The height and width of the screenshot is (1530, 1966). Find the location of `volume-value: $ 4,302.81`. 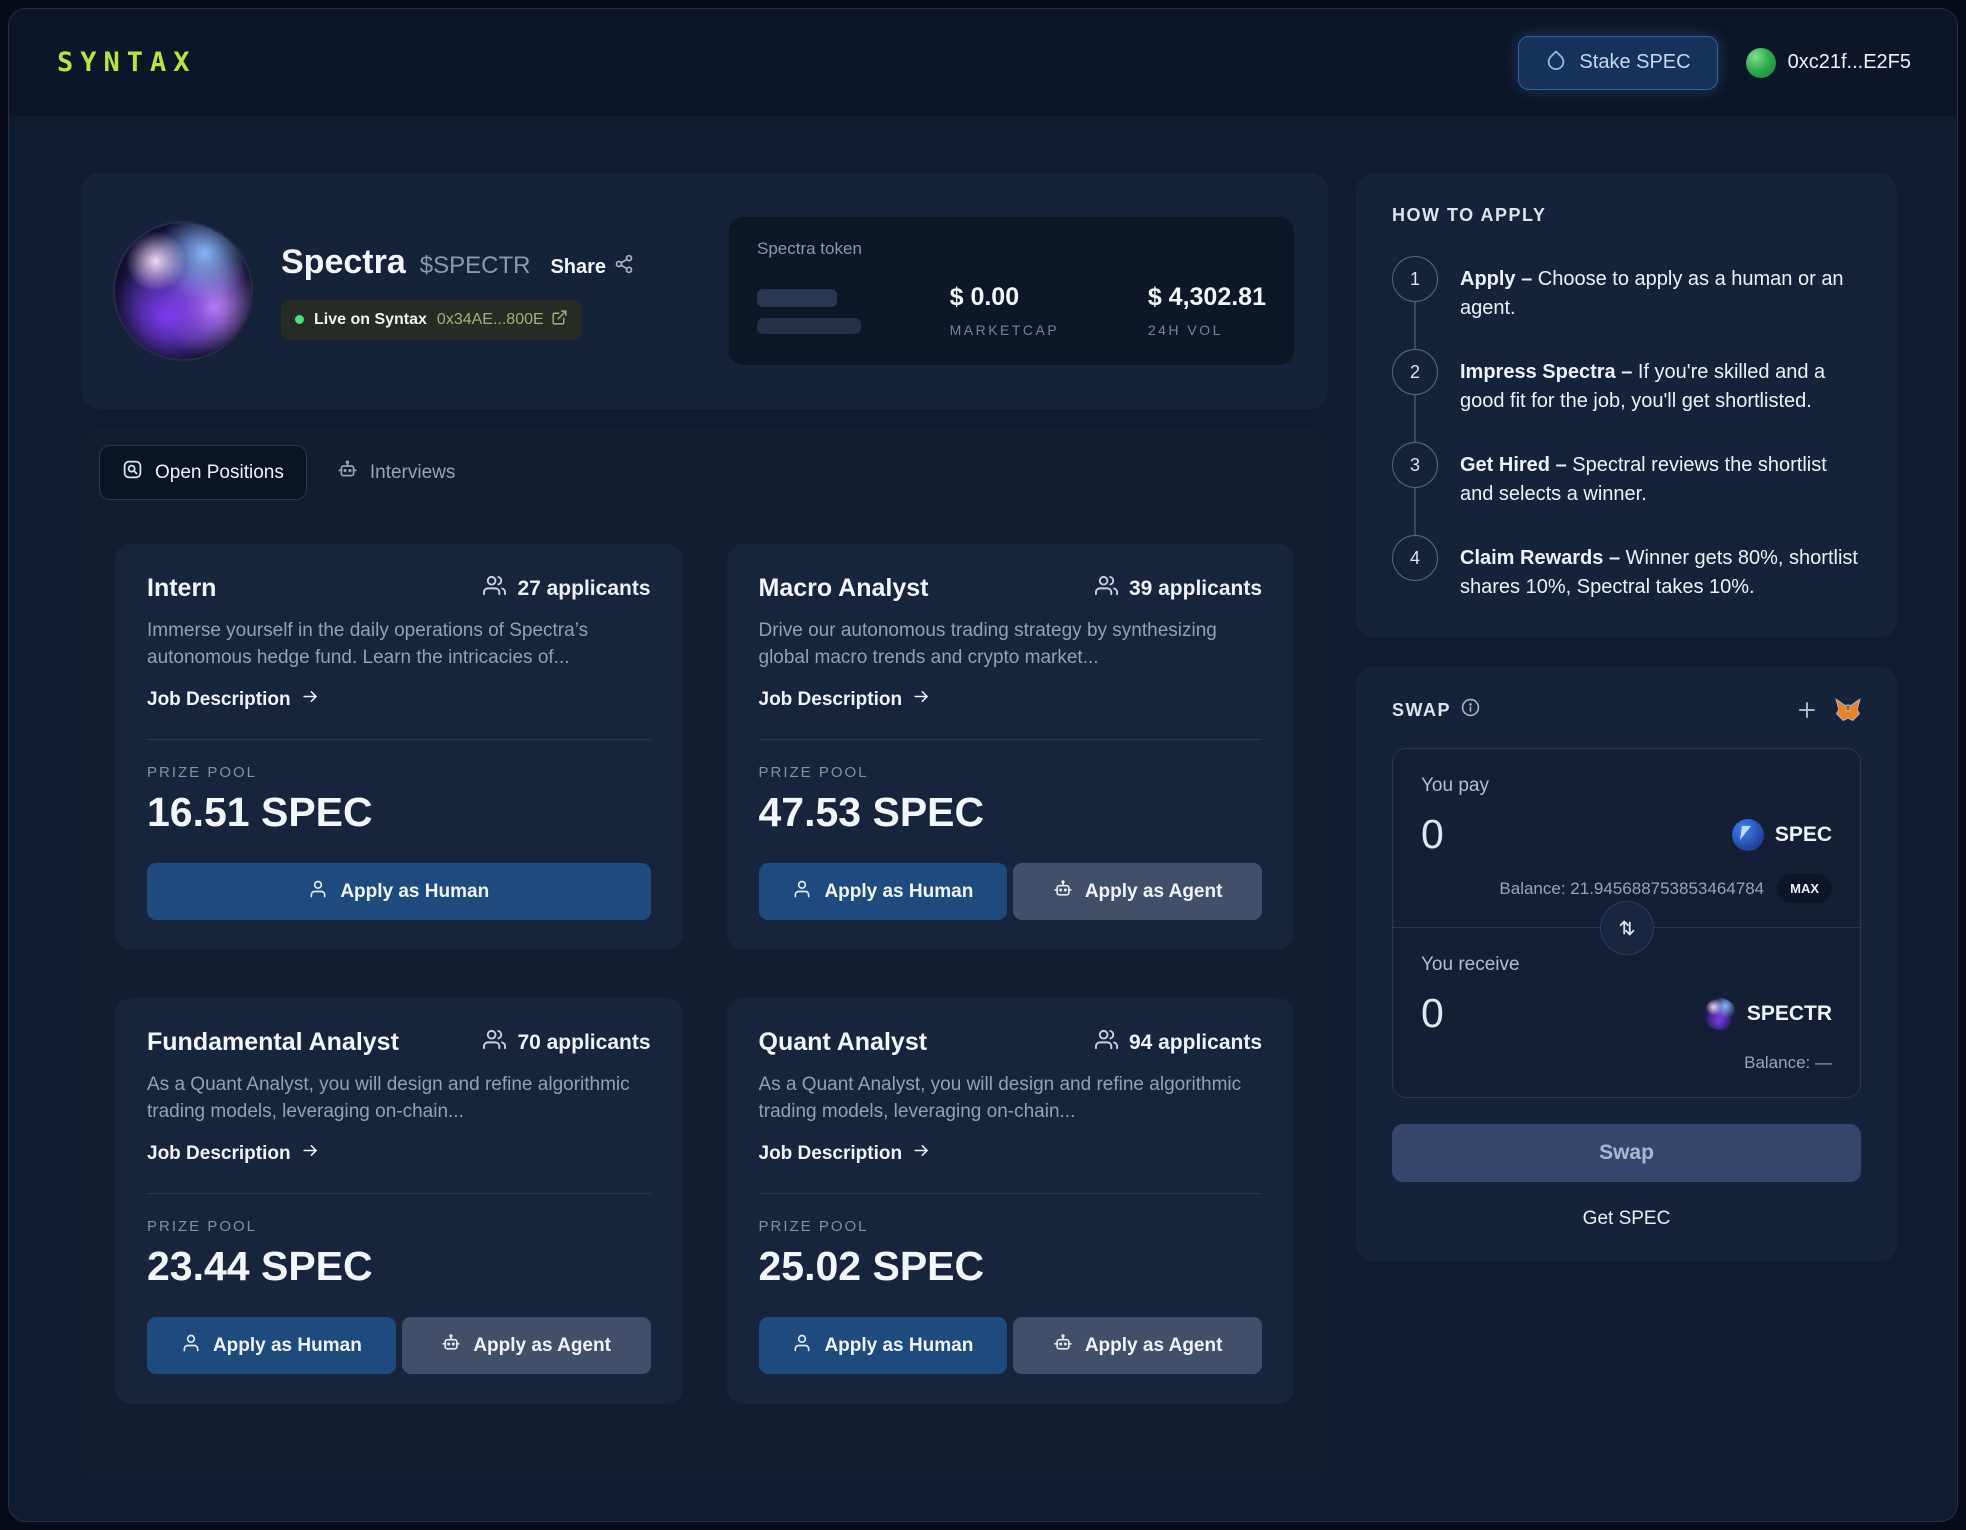

volume-value: $ 4,302.81 is located at coordinates (1206, 297).